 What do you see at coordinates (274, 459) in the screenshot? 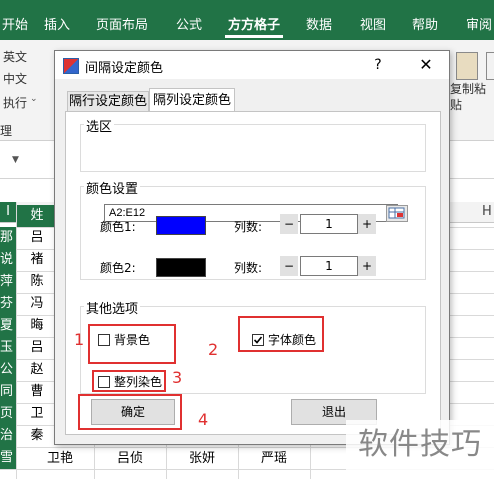
I see `table-cell: 严瑶` at bounding box center [274, 459].